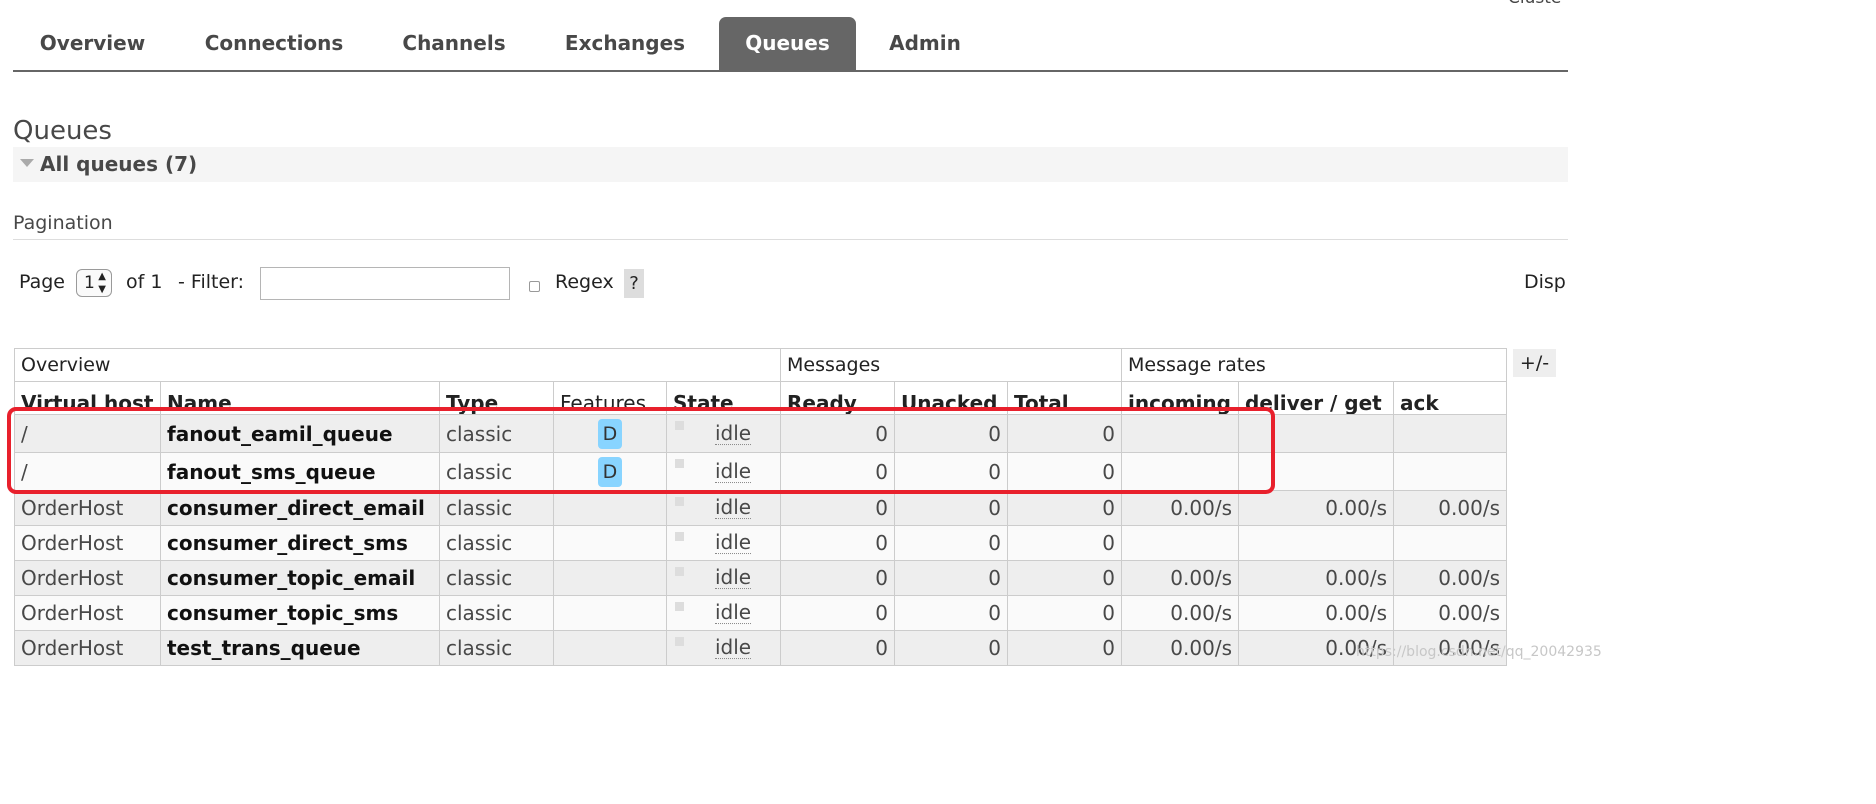 The height and width of the screenshot is (804, 1876). Describe the element at coordinates (42, 282) in the screenshot. I see `page-label: Page` at that location.